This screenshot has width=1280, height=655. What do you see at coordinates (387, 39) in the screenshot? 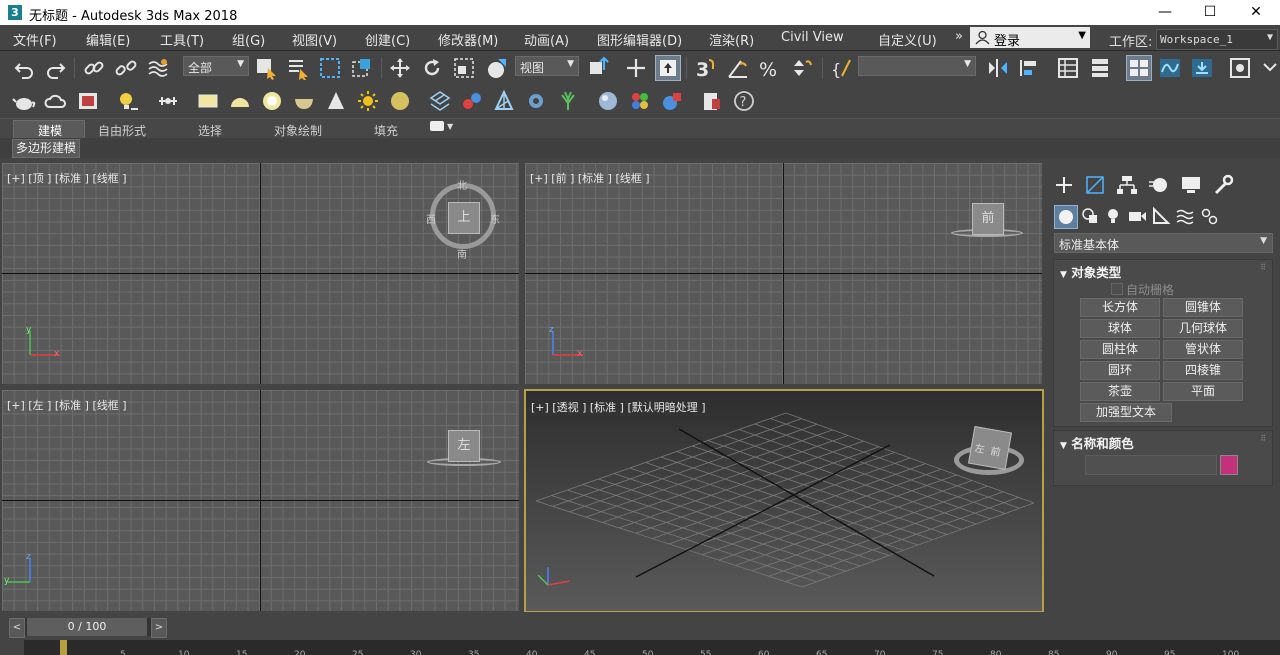
I see `menu-create: 创建(C)` at bounding box center [387, 39].